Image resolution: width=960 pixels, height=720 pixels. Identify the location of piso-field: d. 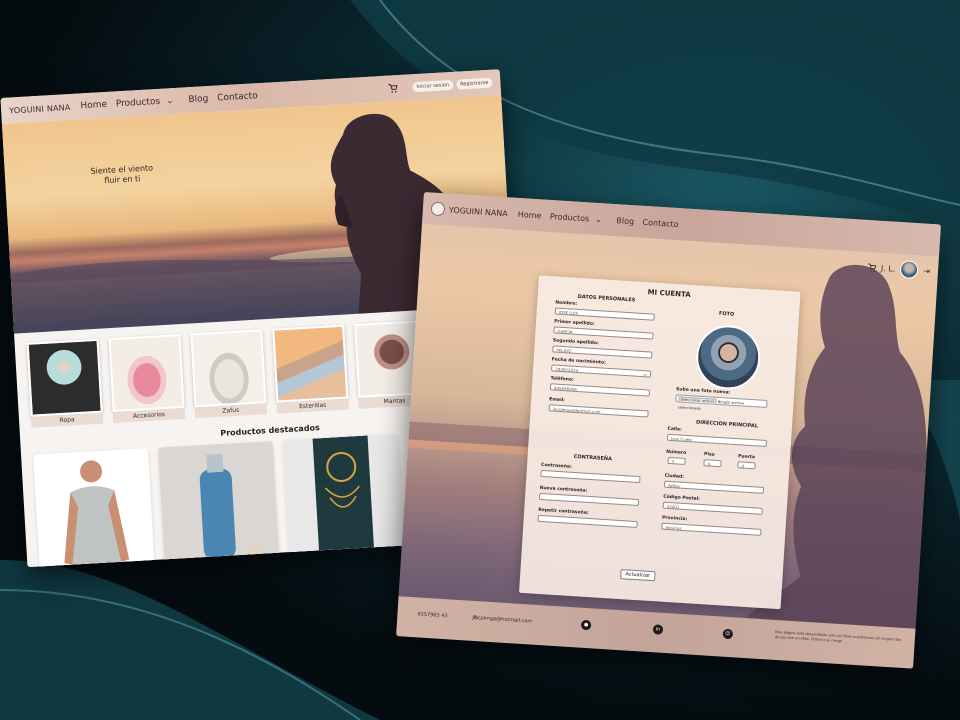
(712, 463).